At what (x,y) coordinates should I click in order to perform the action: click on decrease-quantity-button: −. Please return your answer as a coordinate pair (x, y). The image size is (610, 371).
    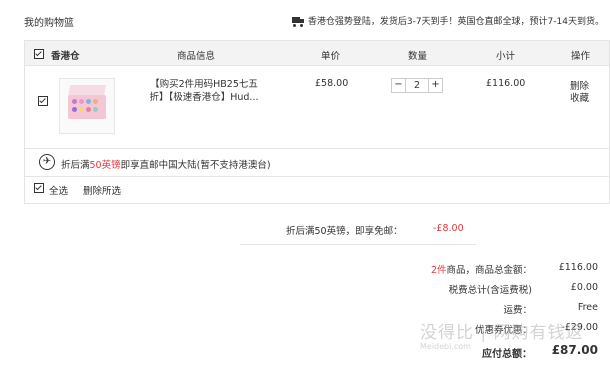
    Looking at the image, I should click on (398, 85).